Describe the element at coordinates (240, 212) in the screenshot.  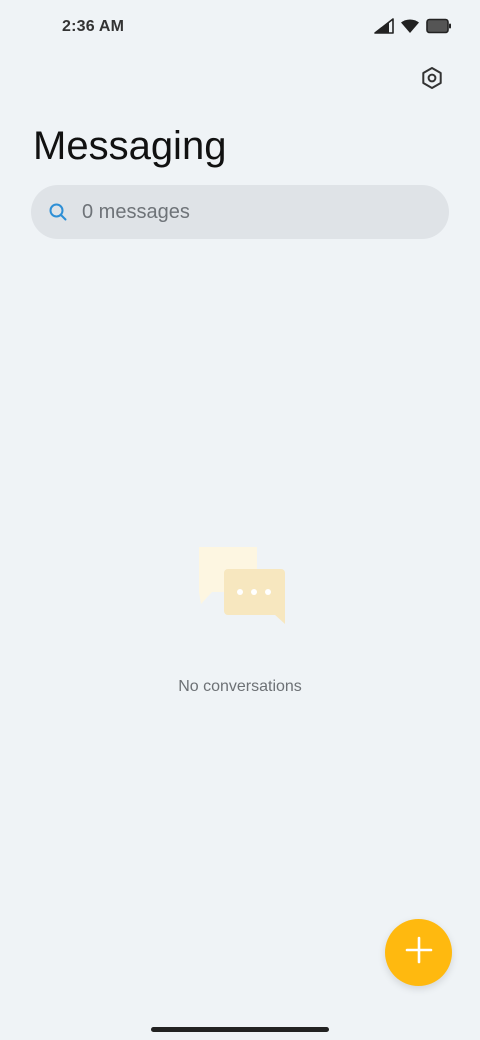
I see `search-bar: 0 messages` at that location.